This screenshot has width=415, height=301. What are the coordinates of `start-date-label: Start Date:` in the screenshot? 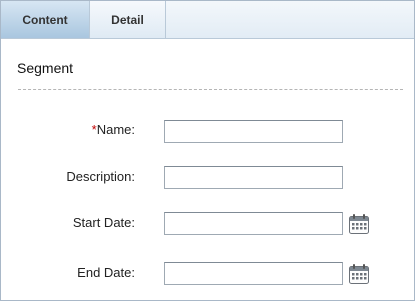 It's located at (103, 222).